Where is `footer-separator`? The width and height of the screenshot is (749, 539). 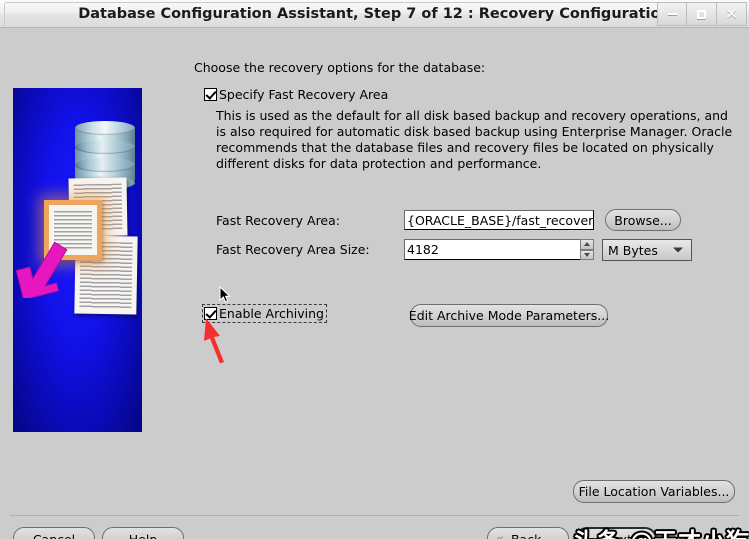
footer-separator is located at coordinates (374, 515).